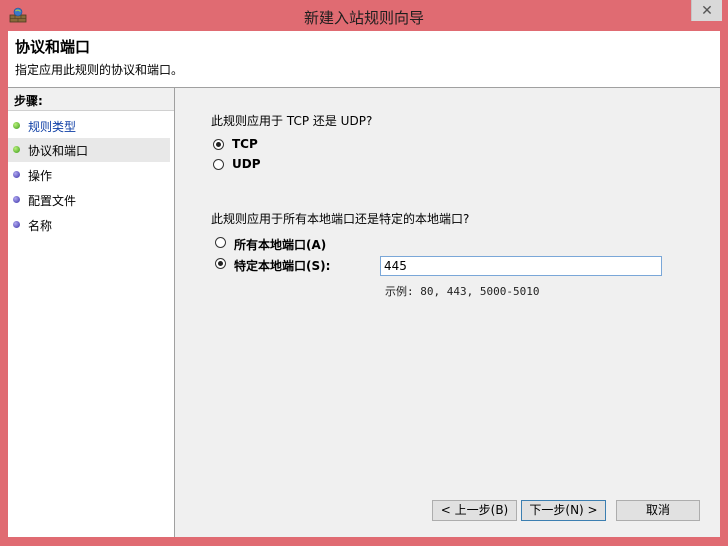  What do you see at coordinates (40, 226) in the screenshot?
I see `step-label: 名称` at bounding box center [40, 226].